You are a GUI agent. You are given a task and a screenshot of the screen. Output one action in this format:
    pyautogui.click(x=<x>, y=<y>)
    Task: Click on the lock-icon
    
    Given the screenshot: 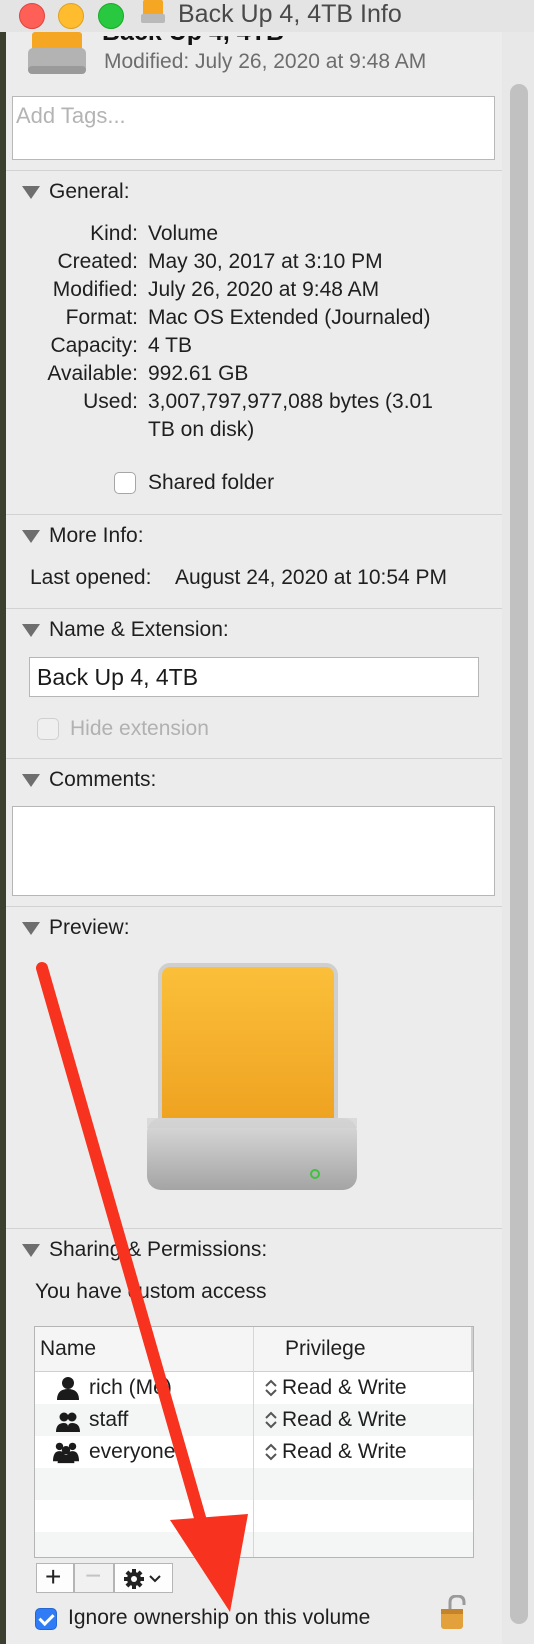 What is the action you would take?
    pyautogui.click(x=455, y=1613)
    